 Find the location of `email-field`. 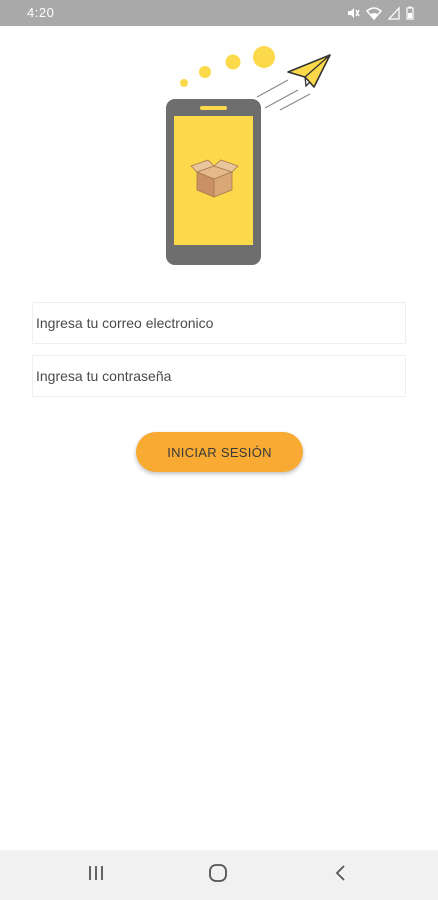

email-field is located at coordinates (219, 323).